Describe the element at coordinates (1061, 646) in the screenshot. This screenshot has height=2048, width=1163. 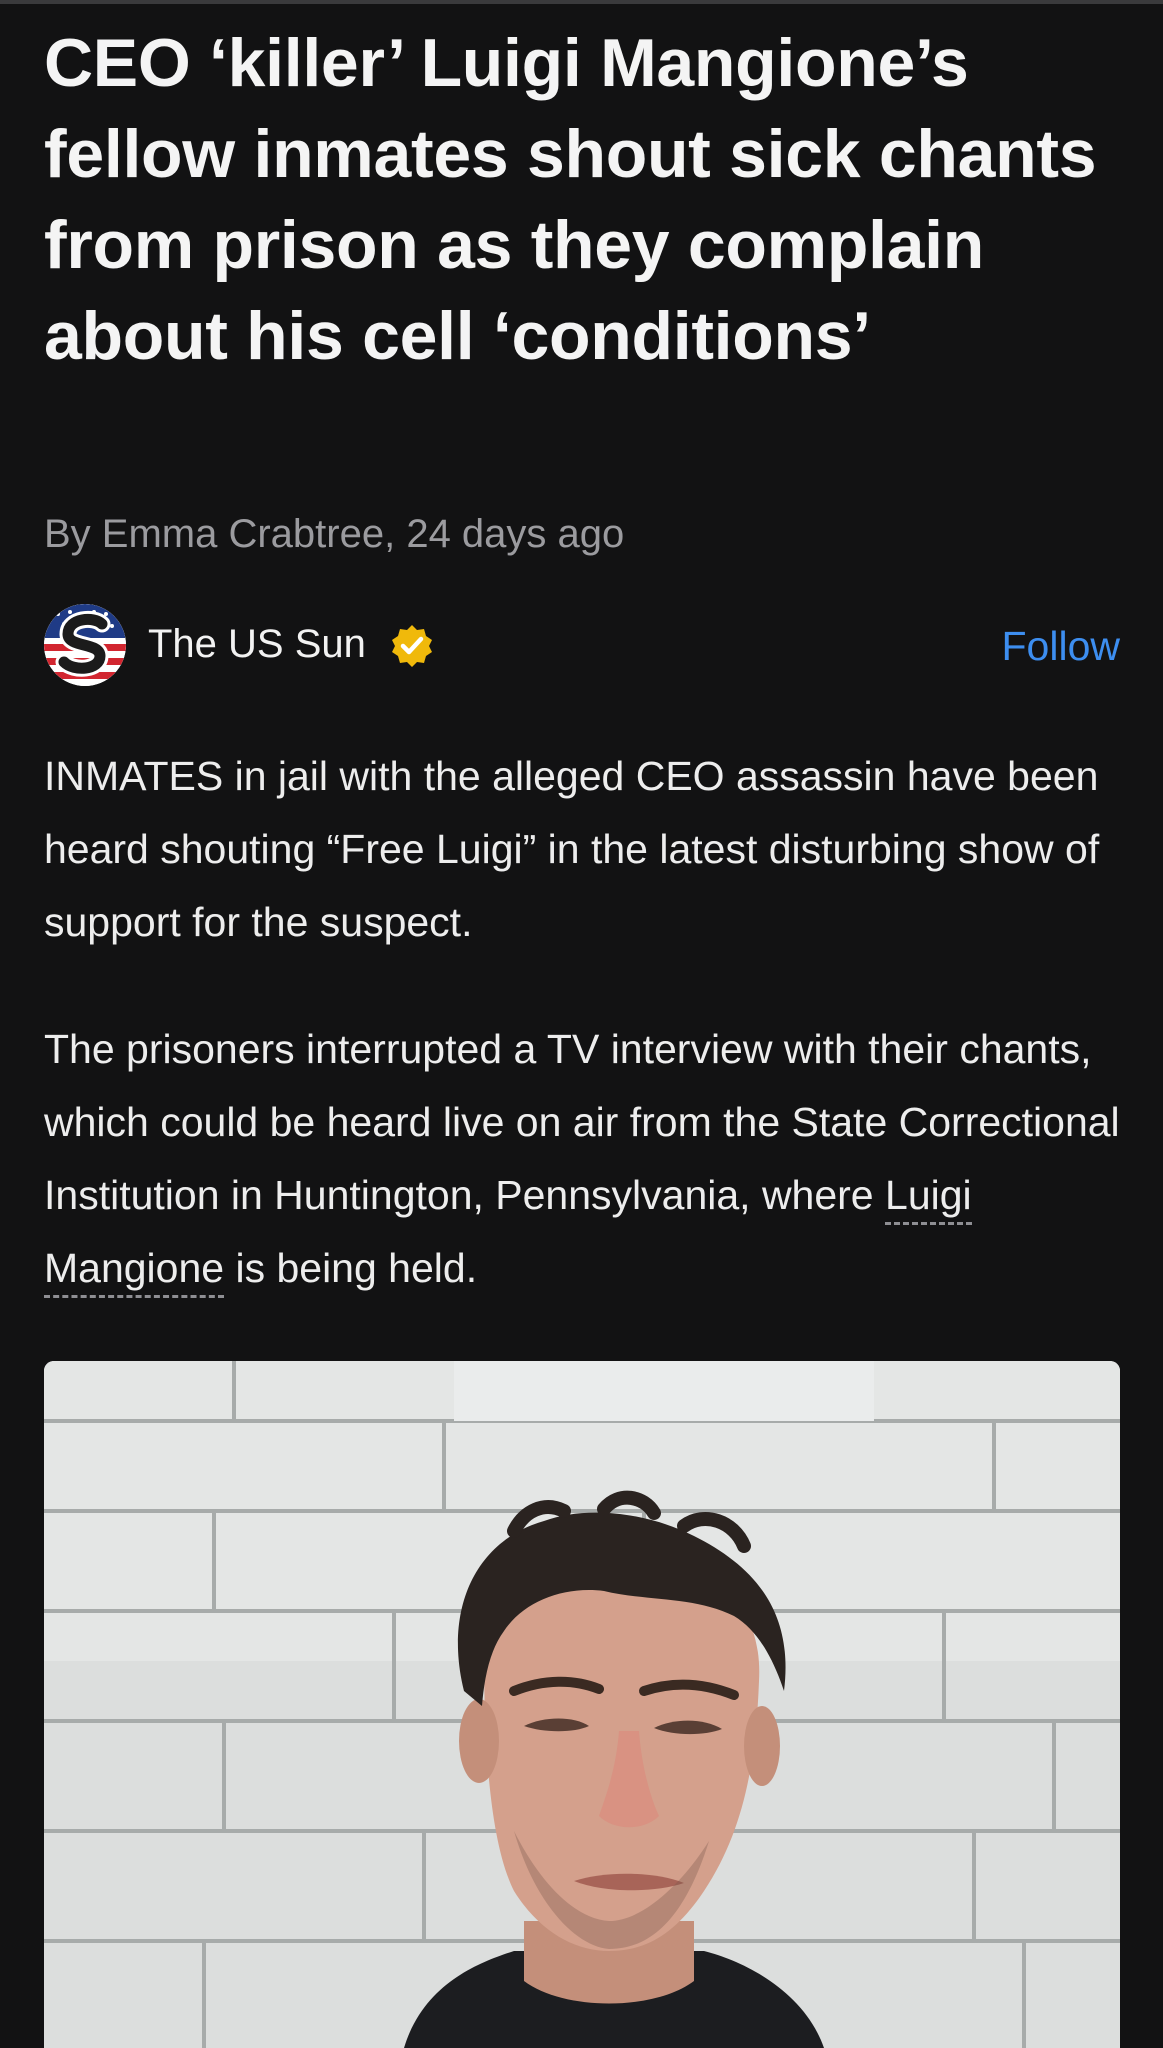
I see `follow-button: Follow` at that location.